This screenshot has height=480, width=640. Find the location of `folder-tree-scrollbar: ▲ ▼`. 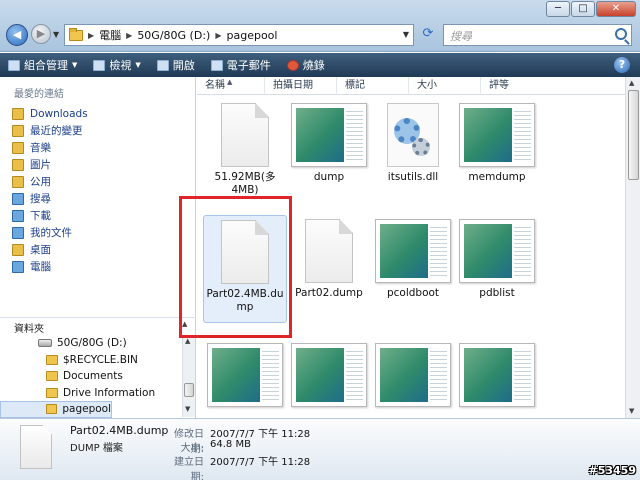

folder-tree-scrollbar: ▲ ▼ is located at coordinates (188, 376).